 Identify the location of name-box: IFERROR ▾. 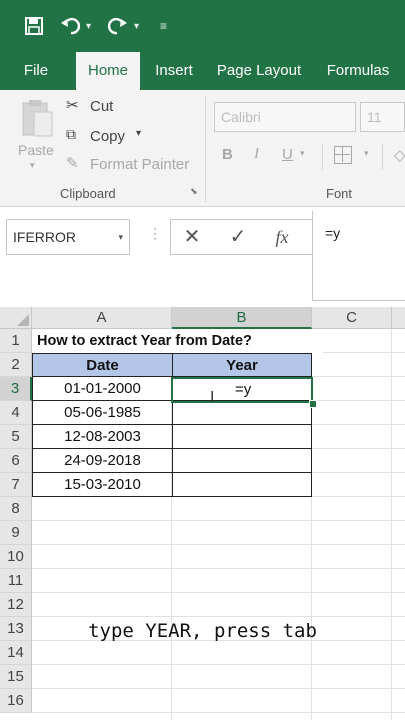
(68, 237).